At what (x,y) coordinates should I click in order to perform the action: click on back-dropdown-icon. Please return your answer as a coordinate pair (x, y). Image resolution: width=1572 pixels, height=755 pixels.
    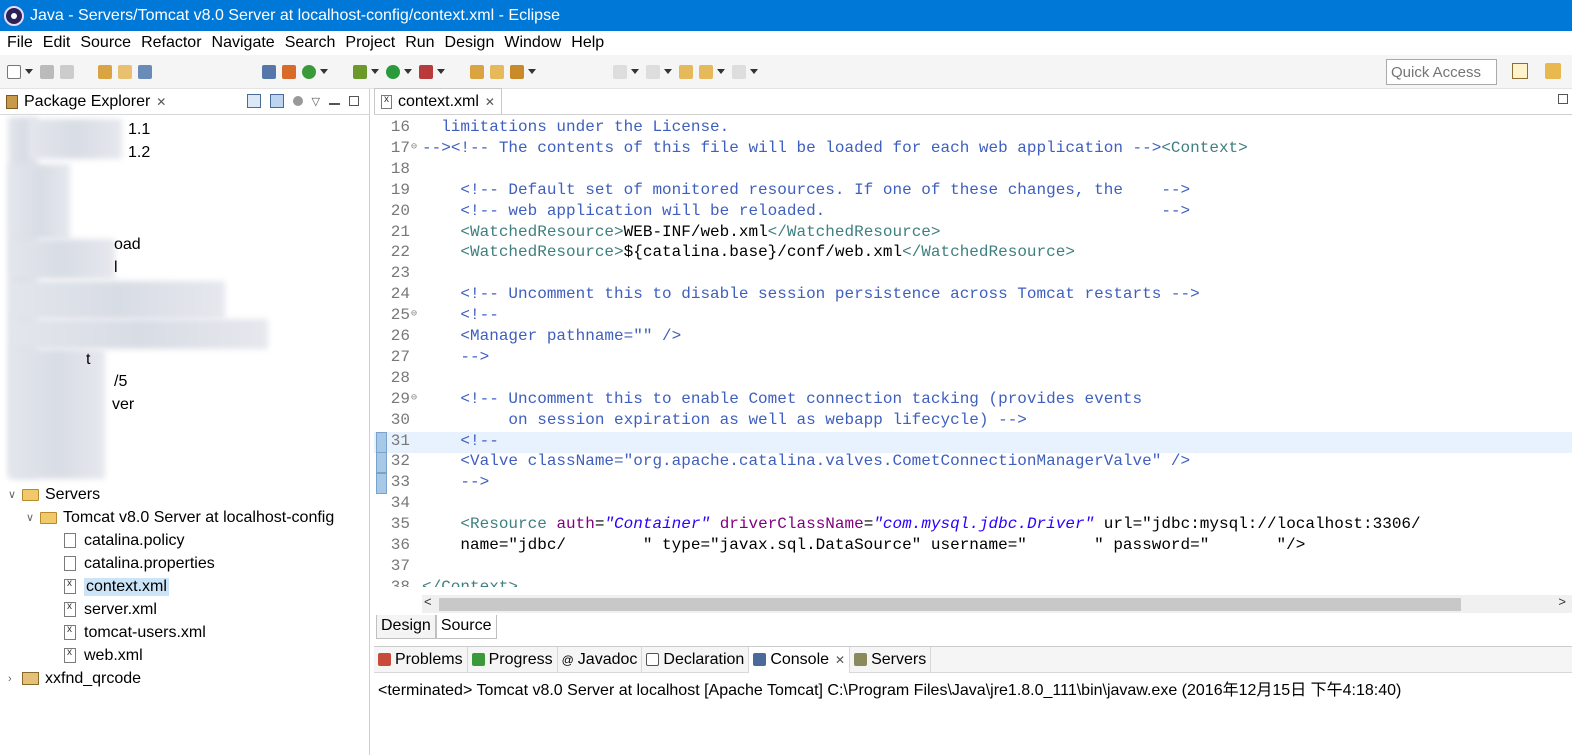
    Looking at the image, I should click on (721, 71).